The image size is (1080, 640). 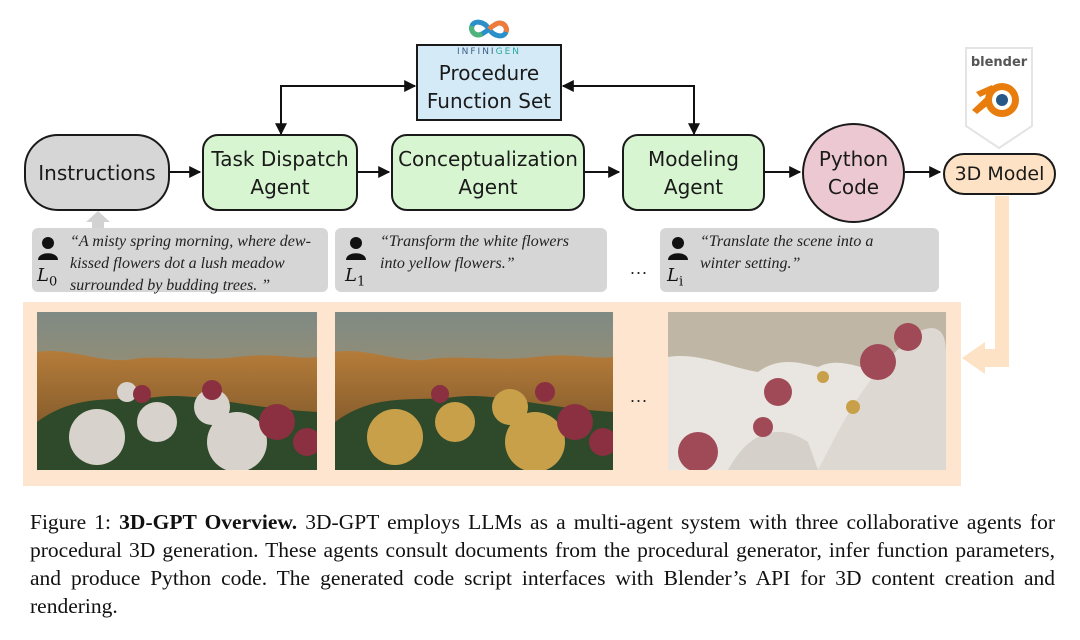 What do you see at coordinates (853, 187) in the screenshot?
I see `node-label-line2: Code` at bounding box center [853, 187].